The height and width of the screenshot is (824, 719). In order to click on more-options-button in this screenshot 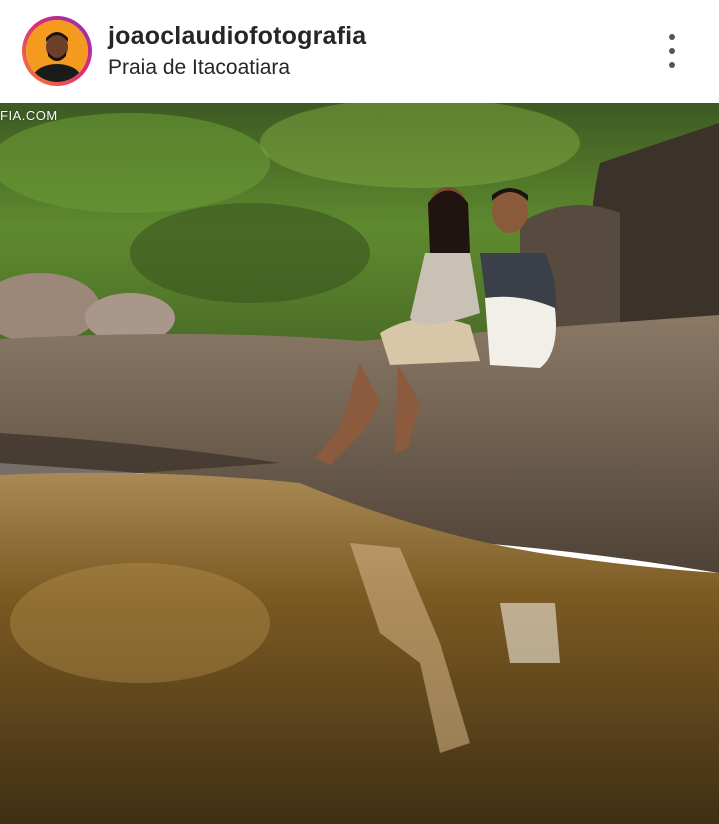, I will do `click(672, 51)`.